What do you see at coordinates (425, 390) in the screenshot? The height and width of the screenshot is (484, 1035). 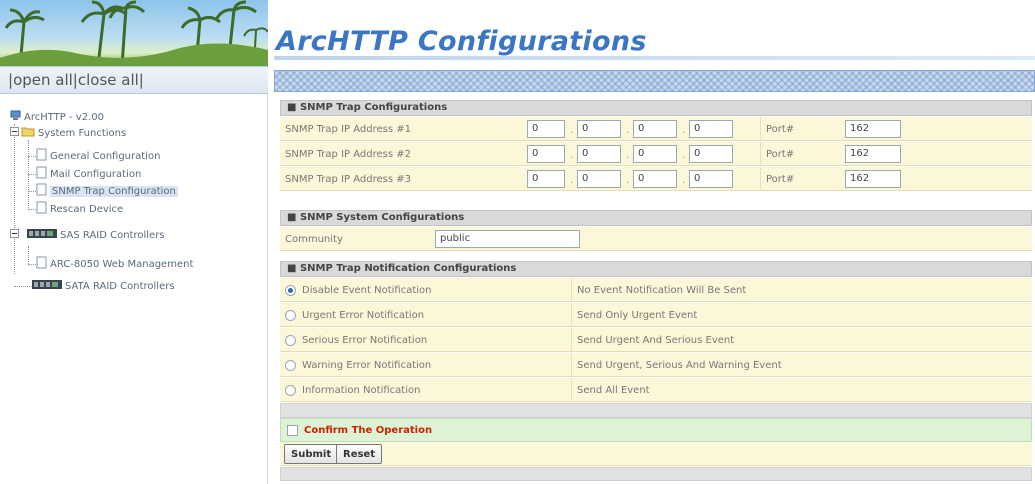 I see `notification-option-label: Information Notification` at bounding box center [425, 390].